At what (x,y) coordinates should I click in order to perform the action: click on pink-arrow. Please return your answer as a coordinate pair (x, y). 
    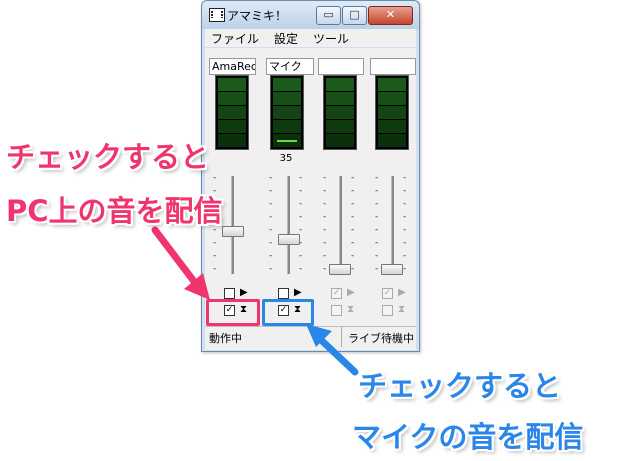
    Looking at the image, I should click on (180, 263).